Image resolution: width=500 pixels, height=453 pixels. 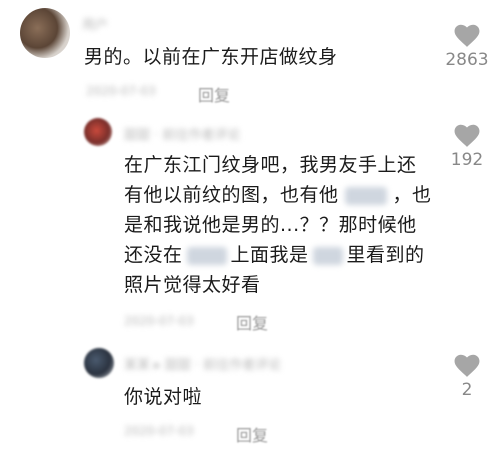 I want to click on like-button: 2863, so click(x=467, y=47).